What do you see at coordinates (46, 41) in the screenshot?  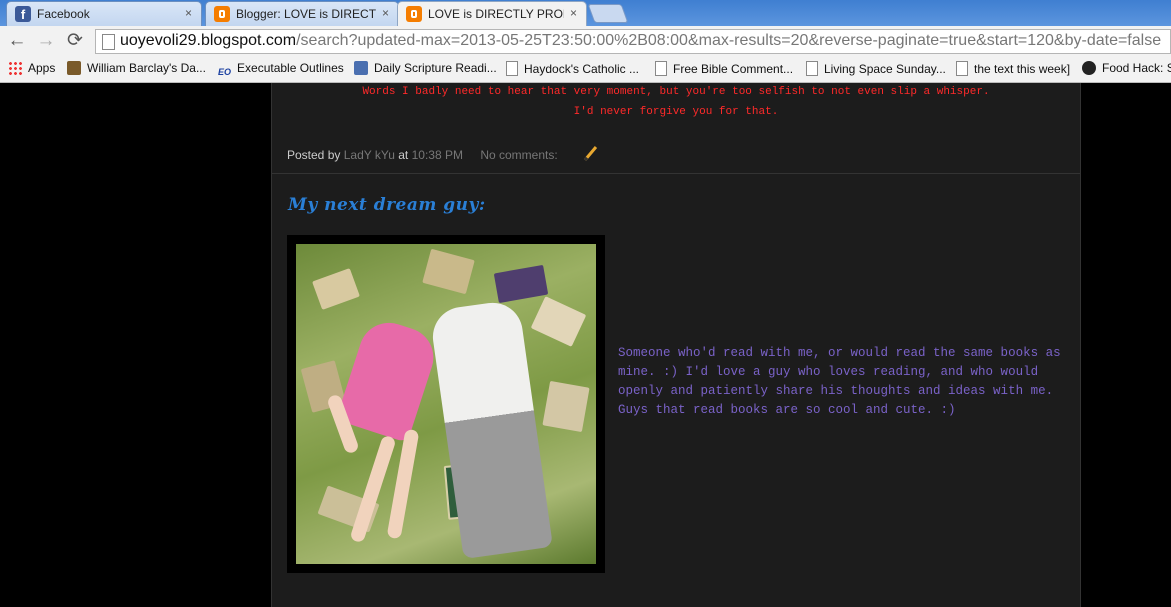 I see `forward-icon: →` at bounding box center [46, 41].